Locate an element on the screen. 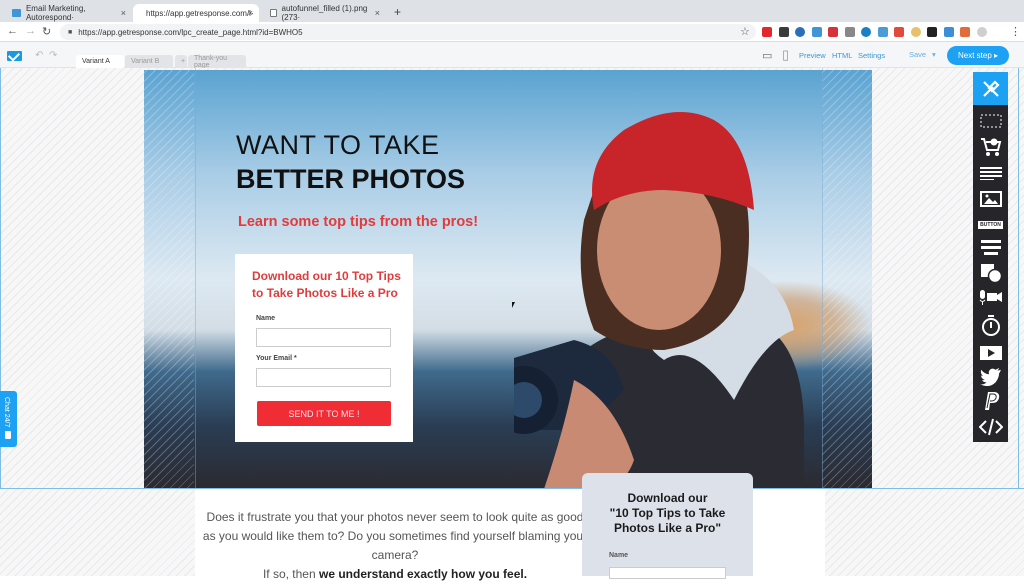 The height and width of the screenshot is (584, 1024). email-input is located at coordinates (323, 377).